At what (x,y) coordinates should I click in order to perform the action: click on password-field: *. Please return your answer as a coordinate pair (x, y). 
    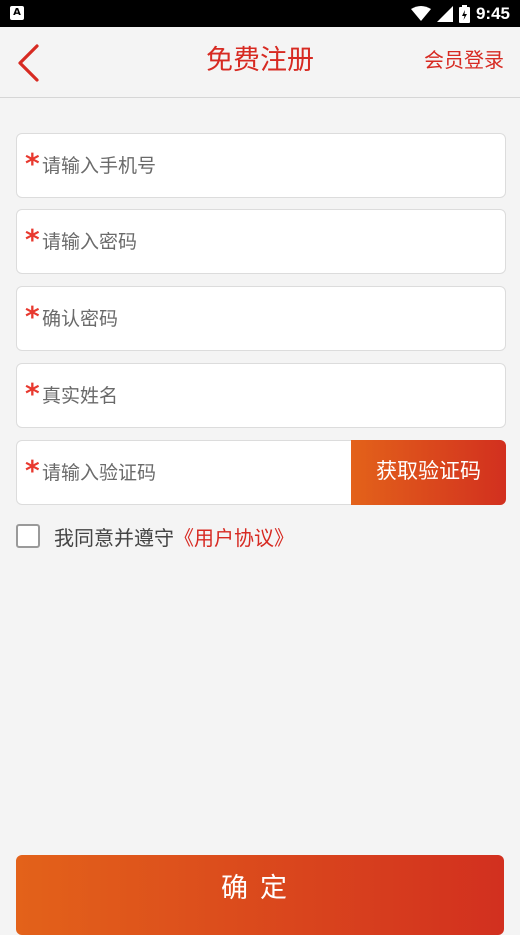
    Looking at the image, I should click on (261, 241).